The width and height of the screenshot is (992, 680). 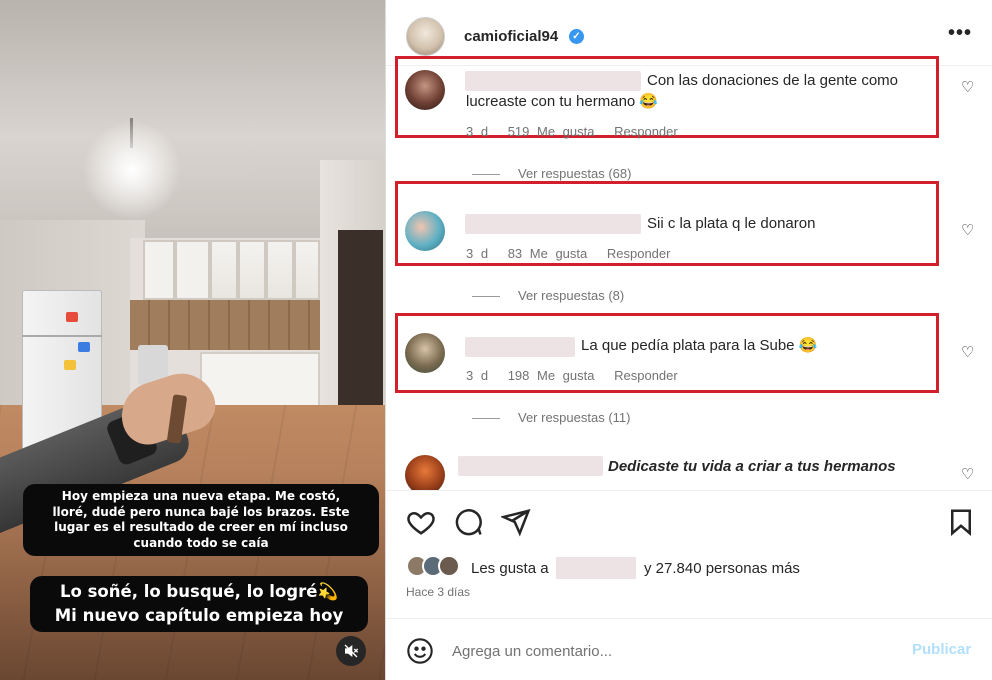 I want to click on comment-meta: 3 d 83 Me gusta Responder, so click(x=574, y=253).